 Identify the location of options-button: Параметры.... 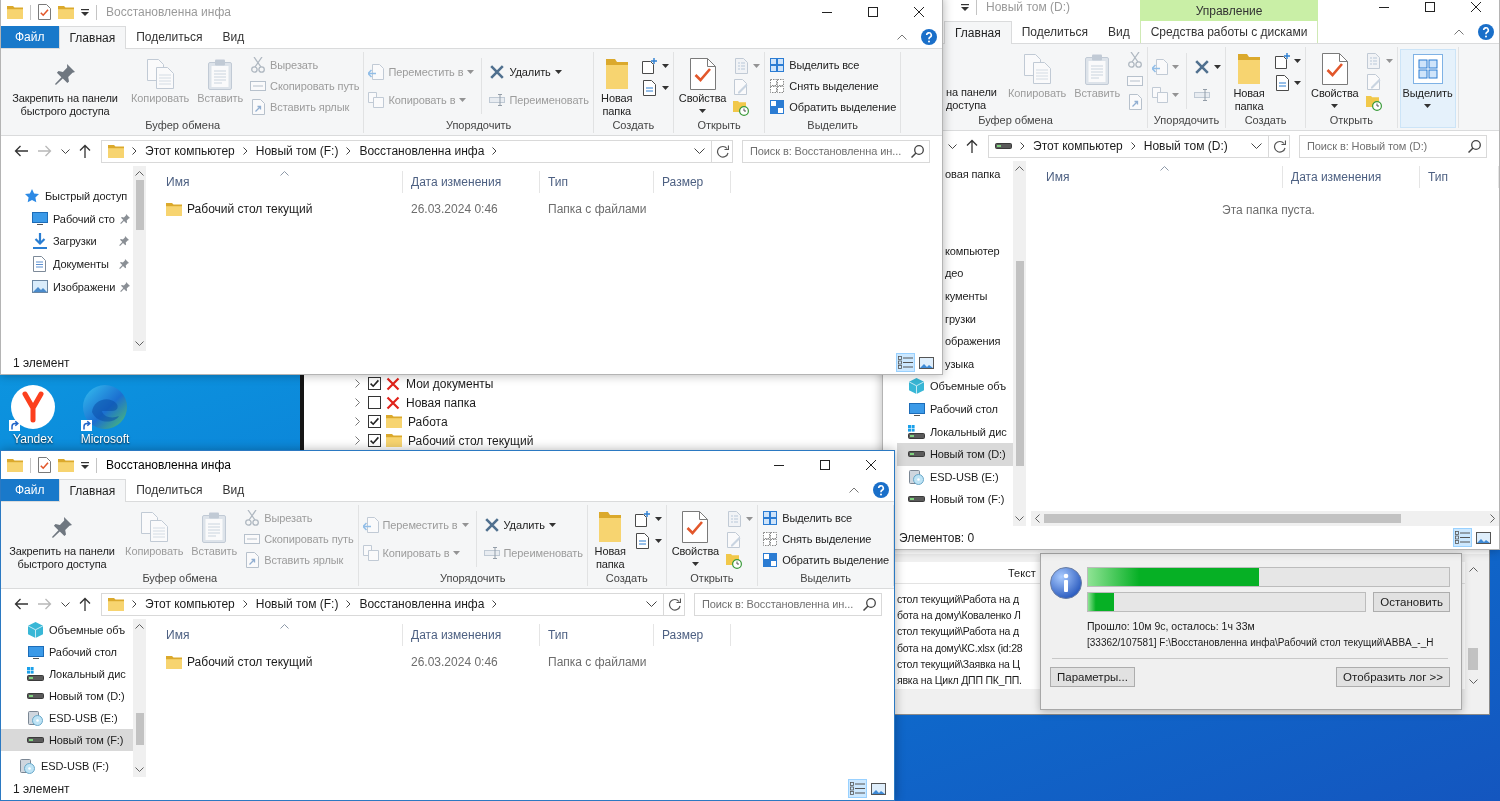
(1092, 677).